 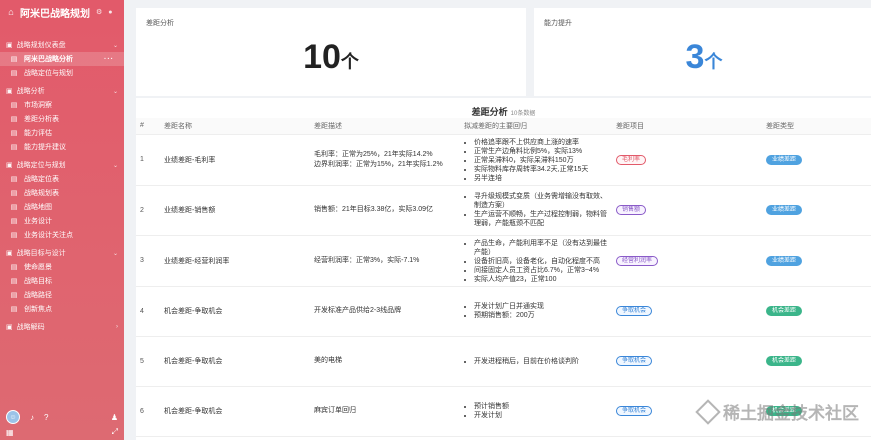 I want to click on reason-item: 预期销售额：200万, so click(x=541, y=315).